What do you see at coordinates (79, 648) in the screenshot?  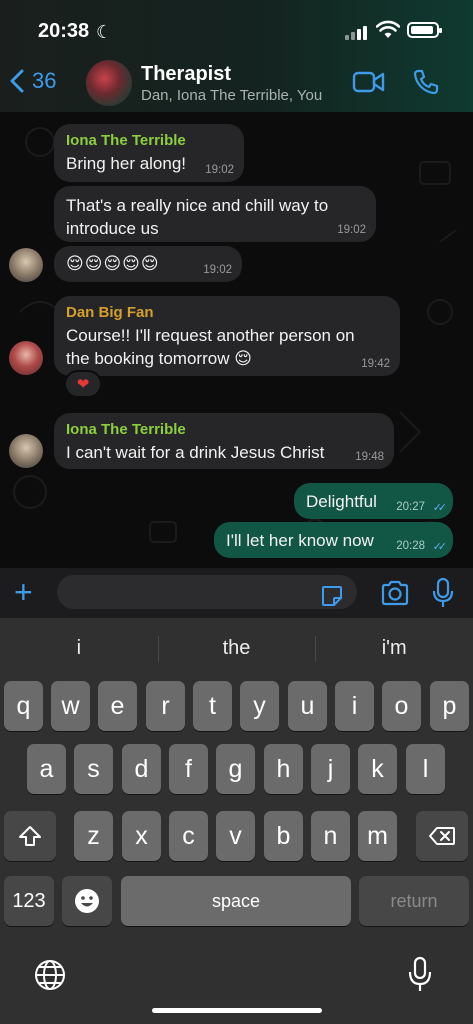 I see `suggestion-item: i` at bounding box center [79, 648].